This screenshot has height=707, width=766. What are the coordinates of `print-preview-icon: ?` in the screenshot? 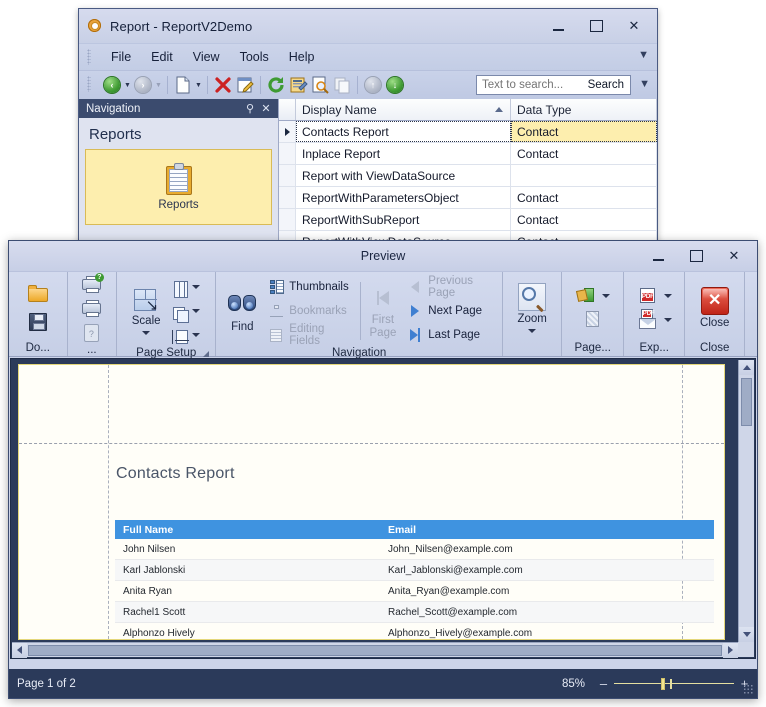 It's located at (92, 284).